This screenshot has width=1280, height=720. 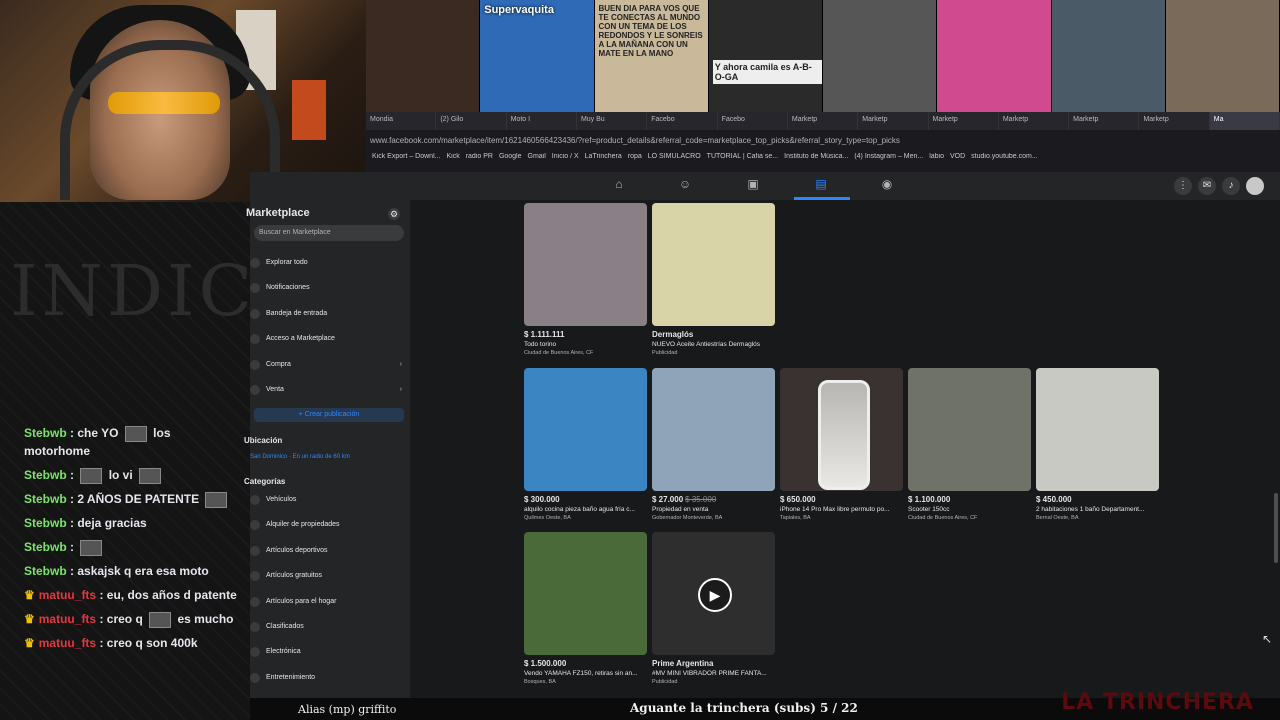 What do you see at coordinates (452, 160) in the screenshot?
I see `bookmark: Kick` at bounding box center [452, 160].